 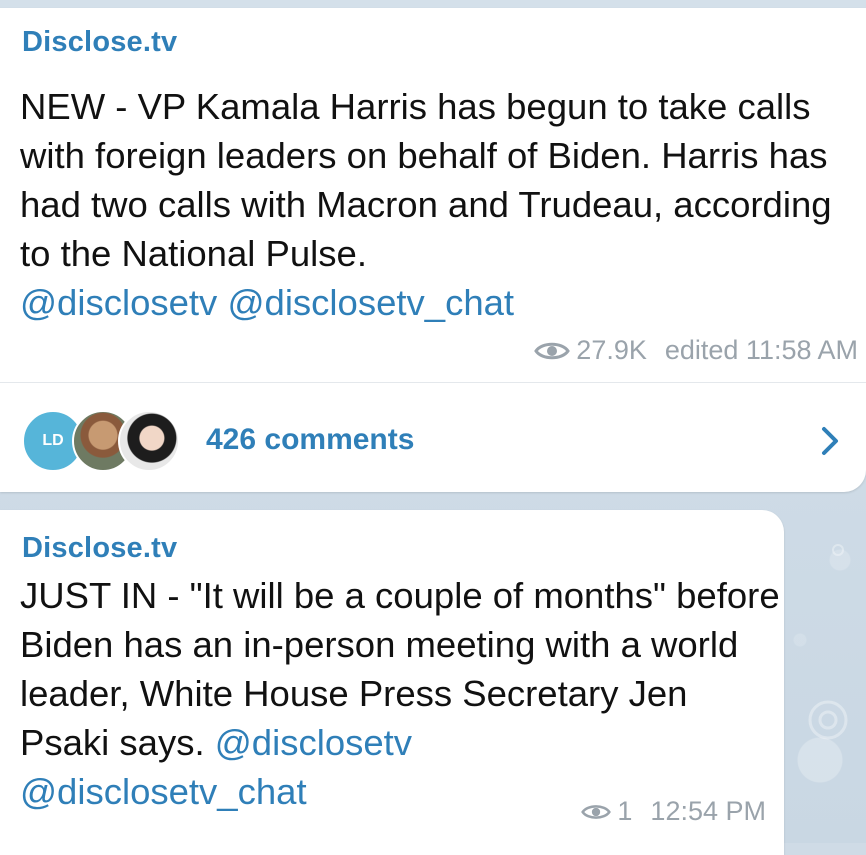 I want to click on post-timestamp: edited 11:58 AM, so click(x=761, y=350).